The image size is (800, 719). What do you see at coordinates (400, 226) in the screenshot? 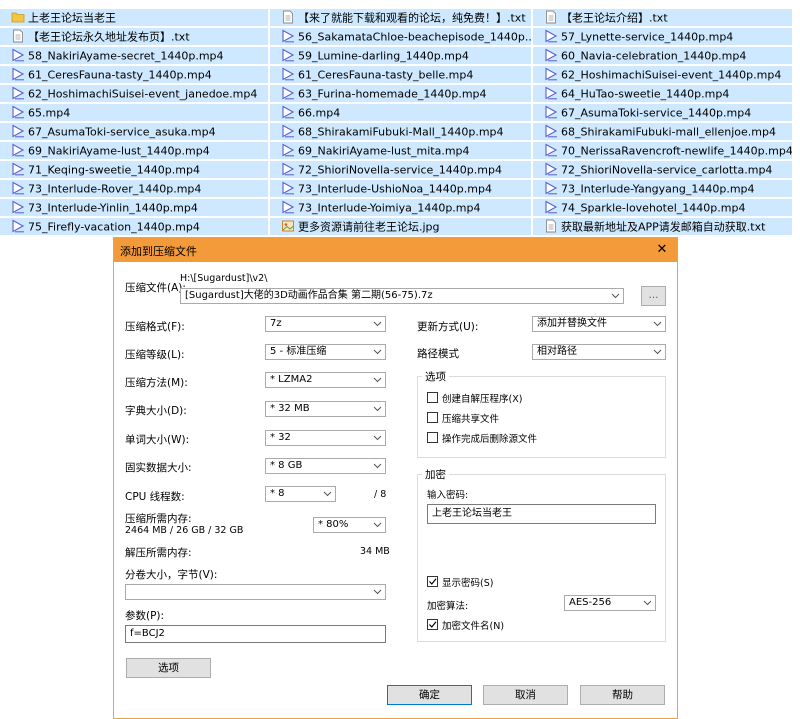
I see `file-item: 更多资源请前往老王论坛.jpg` at bounding box center [400, 226].